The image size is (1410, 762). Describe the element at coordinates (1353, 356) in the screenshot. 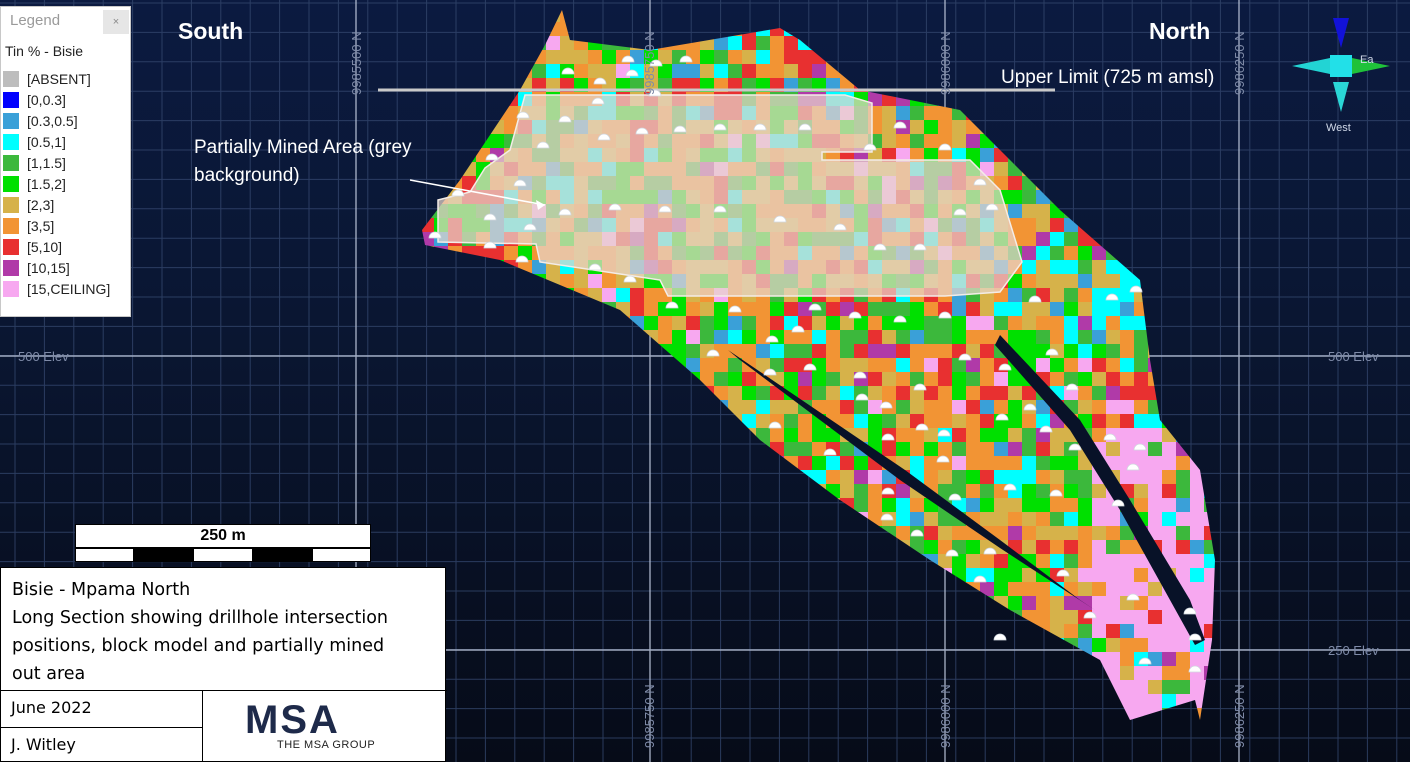

I see `elevation-label: 500 Elev` at that location.